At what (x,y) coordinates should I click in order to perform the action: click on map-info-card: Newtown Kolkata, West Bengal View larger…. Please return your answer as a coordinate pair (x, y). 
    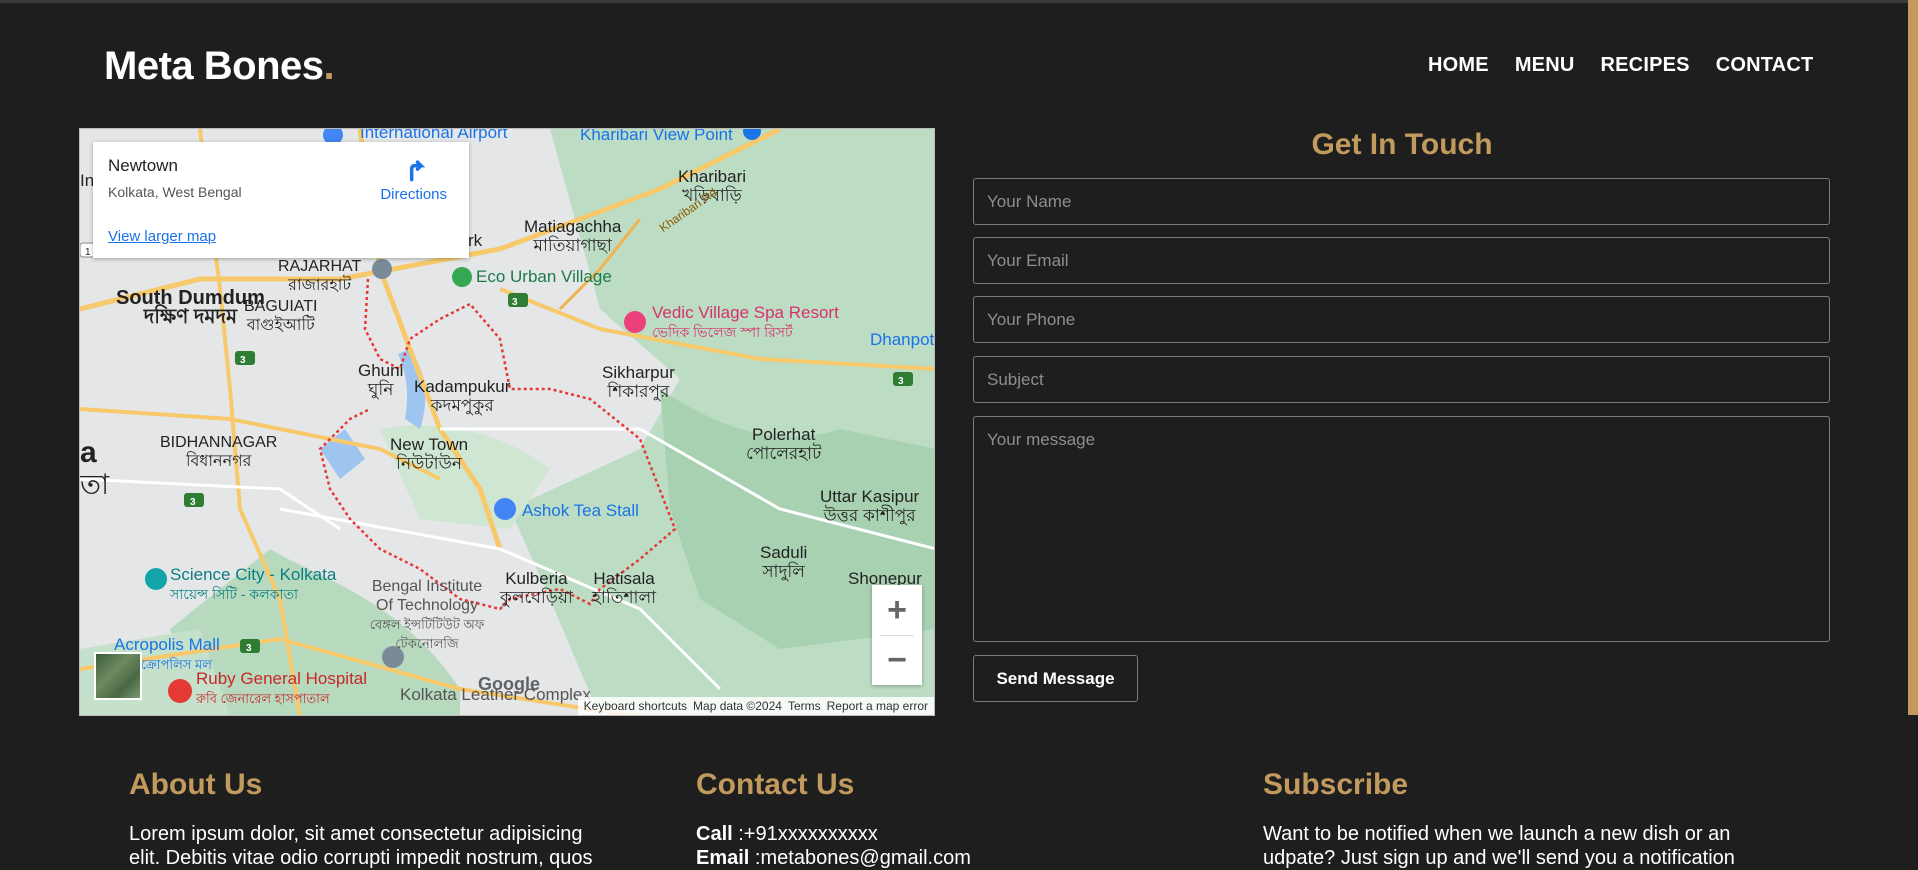
    Looking at the image, I should click on (281, 200).